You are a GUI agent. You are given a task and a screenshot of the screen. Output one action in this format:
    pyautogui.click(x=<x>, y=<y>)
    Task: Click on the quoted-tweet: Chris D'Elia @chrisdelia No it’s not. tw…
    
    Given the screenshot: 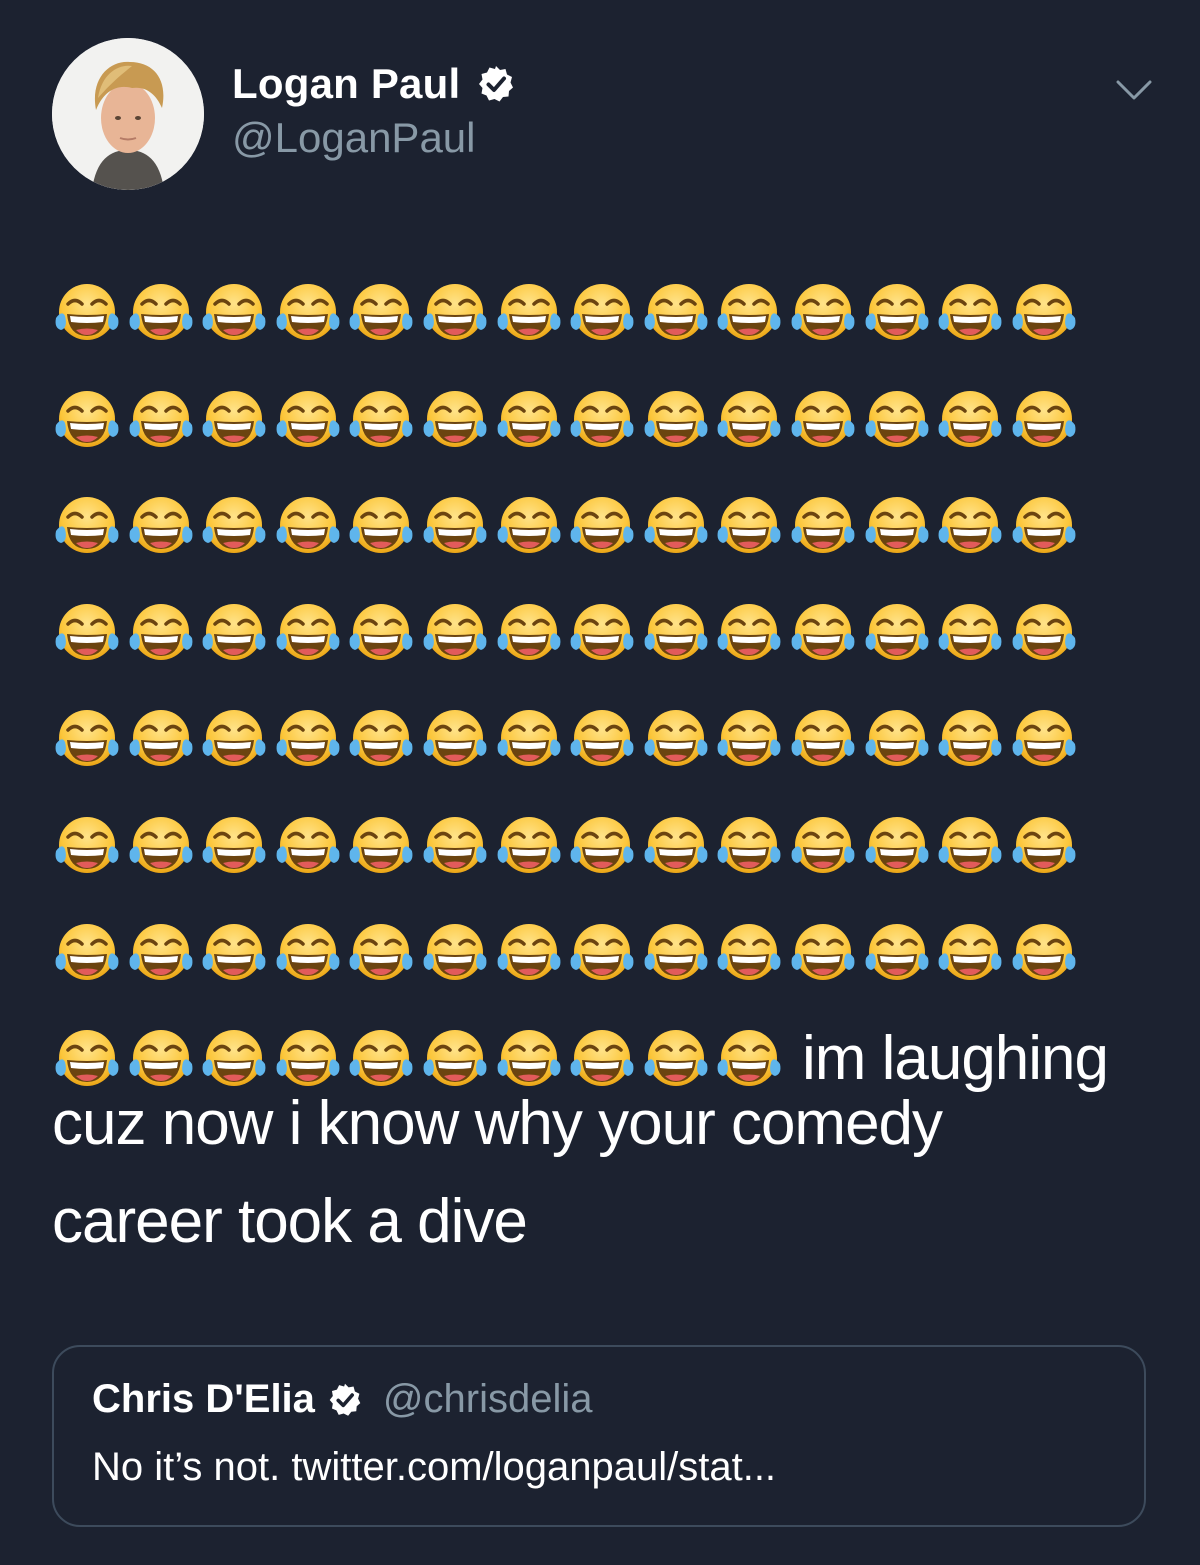 What is the action you would take?
    pyautogui.click(x=599, y=1436)
    